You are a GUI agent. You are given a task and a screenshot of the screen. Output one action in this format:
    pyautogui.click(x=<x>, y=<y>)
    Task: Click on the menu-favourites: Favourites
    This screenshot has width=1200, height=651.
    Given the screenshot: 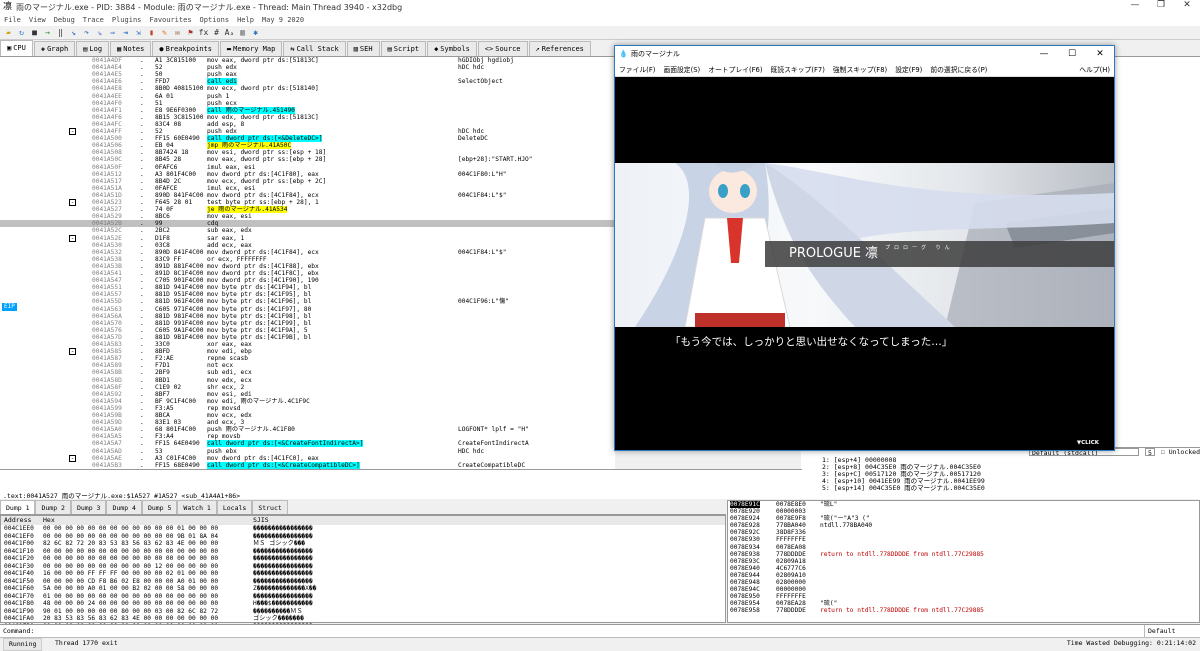 What is the action you would take?
    pyautogui.click(x=170, y=20)
    